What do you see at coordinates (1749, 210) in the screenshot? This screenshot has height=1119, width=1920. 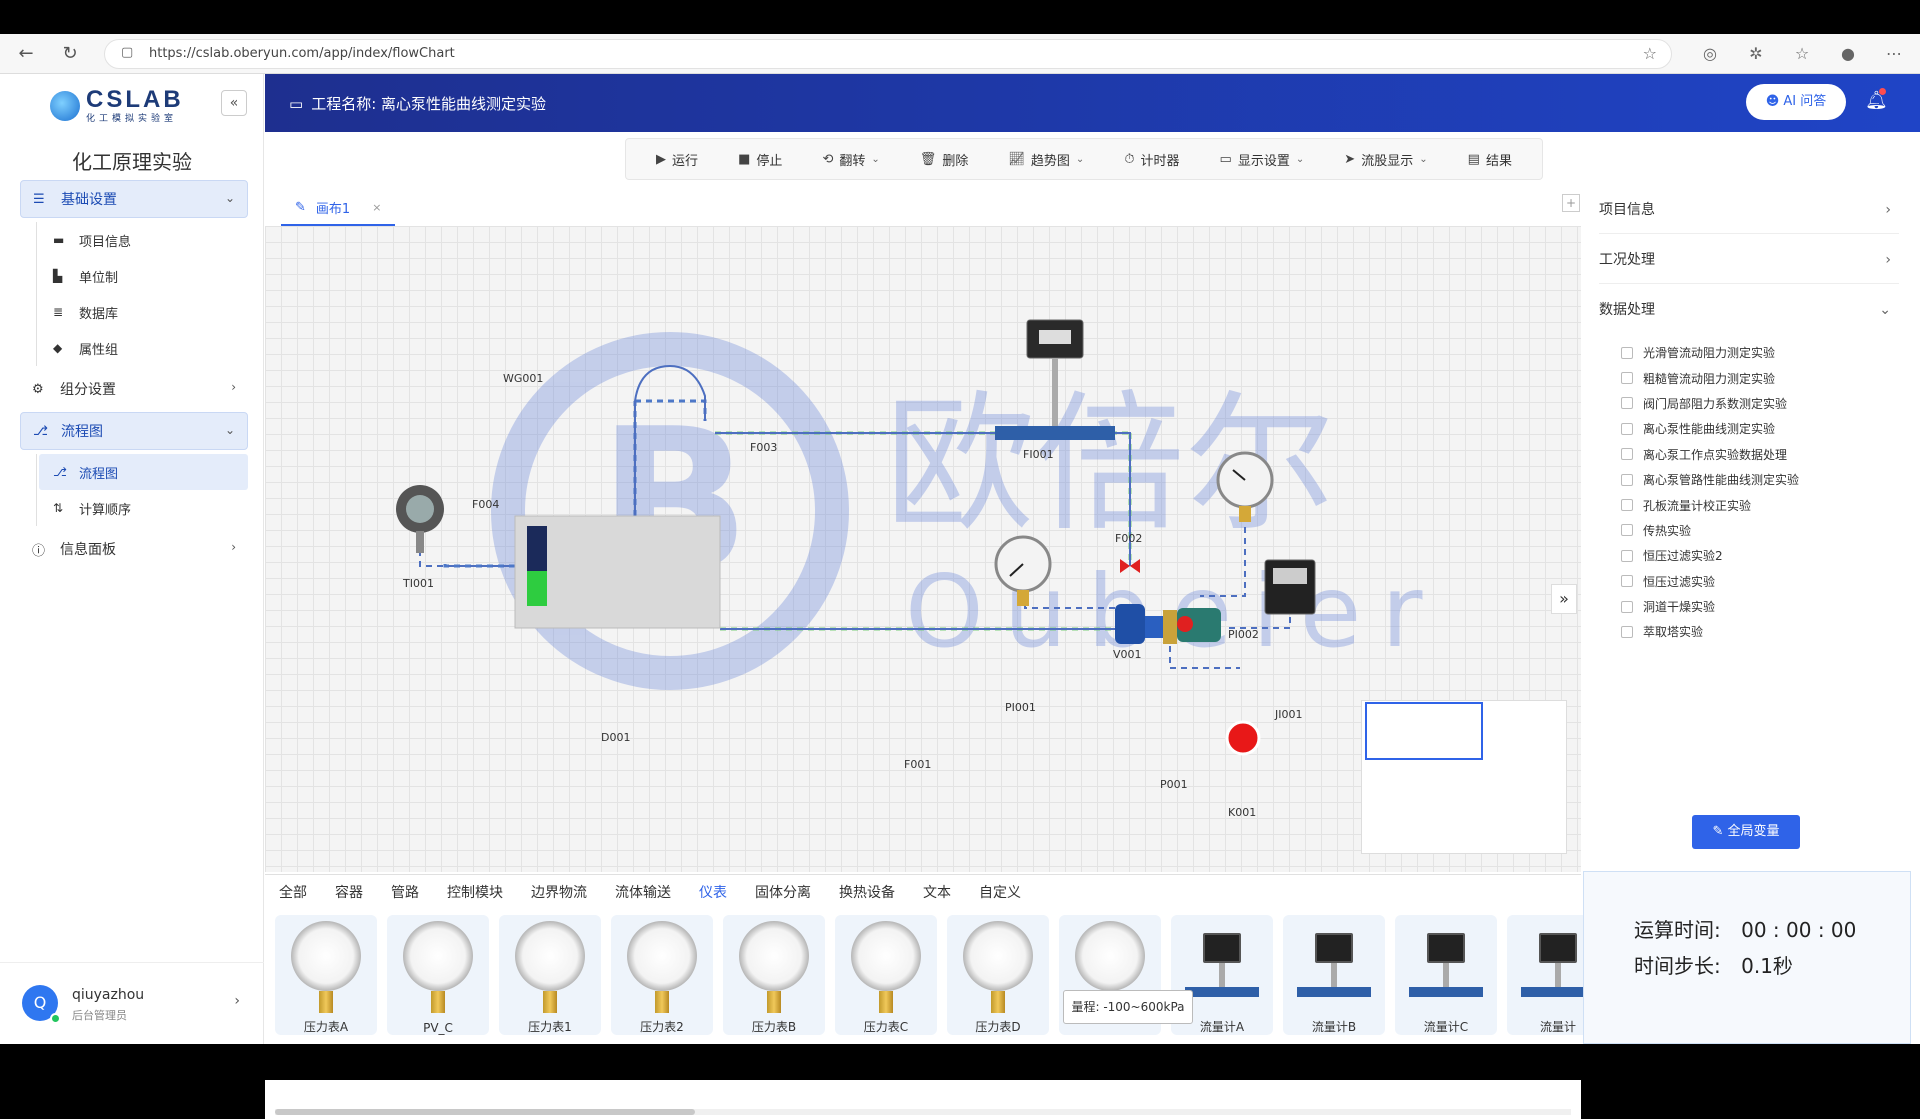 I see `section-project-info: 项目信息 ›` at bounding box center [1749, 210].